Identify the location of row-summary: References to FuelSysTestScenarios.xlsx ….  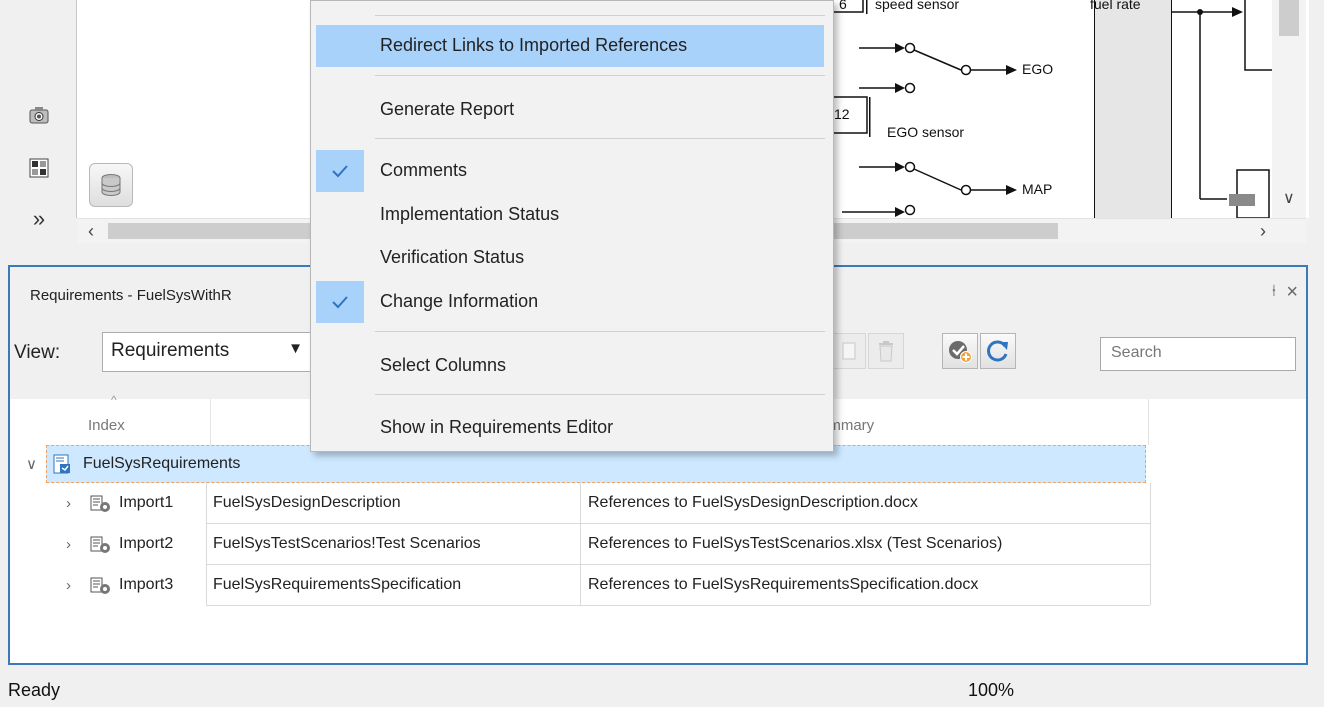
(795, 543).